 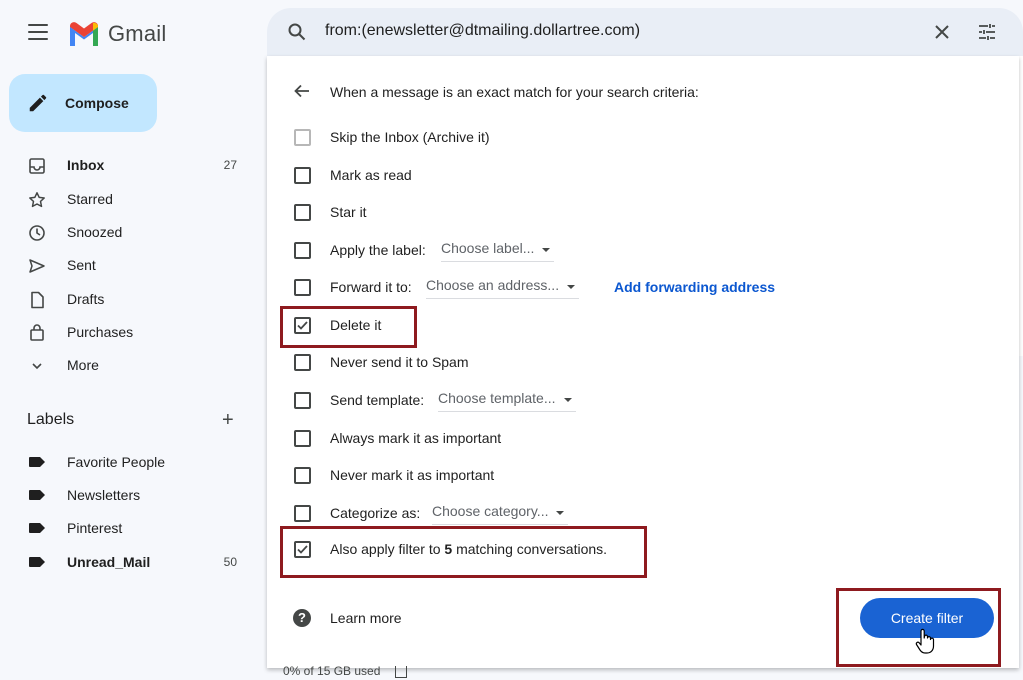 What do you see at coordinates (37, 200) in the screenshot?
I see `star-icon` at bounding box center [37, 200].